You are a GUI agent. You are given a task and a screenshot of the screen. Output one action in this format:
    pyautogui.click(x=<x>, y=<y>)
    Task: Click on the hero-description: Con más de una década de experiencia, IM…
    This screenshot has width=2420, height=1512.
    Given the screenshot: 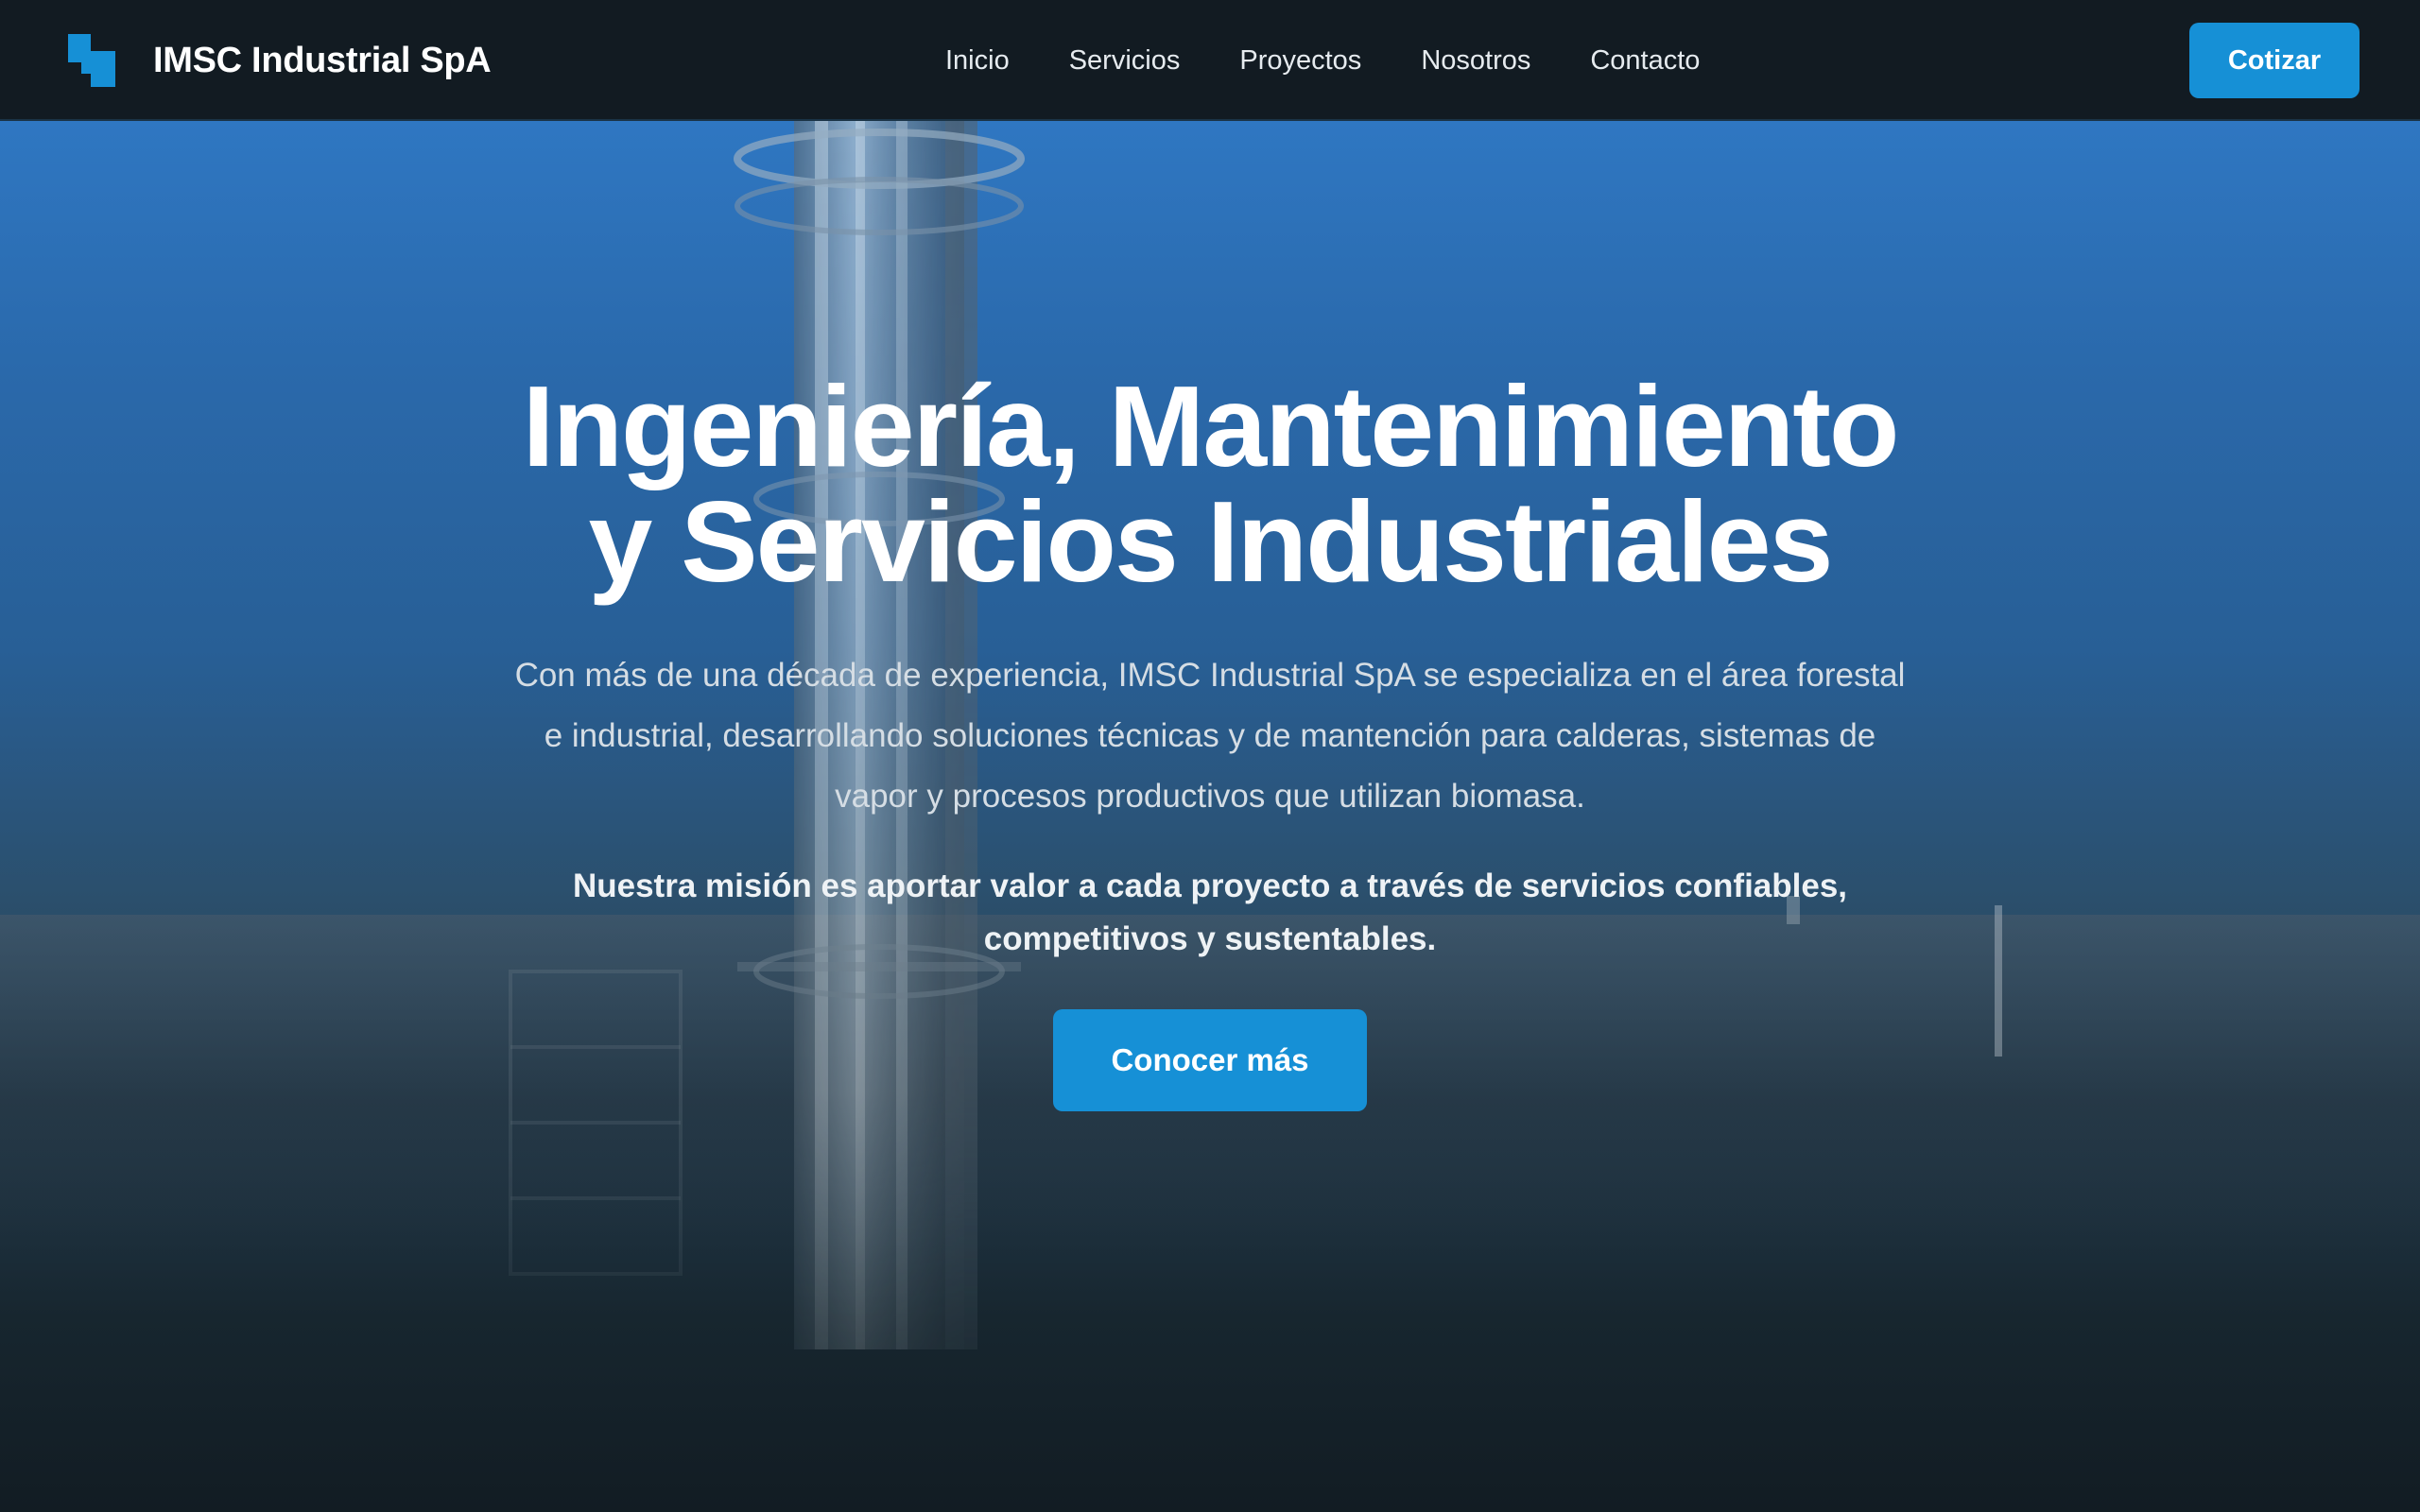 What is the action you would take?
    pyautogui.click(x=1210, y=736)
    